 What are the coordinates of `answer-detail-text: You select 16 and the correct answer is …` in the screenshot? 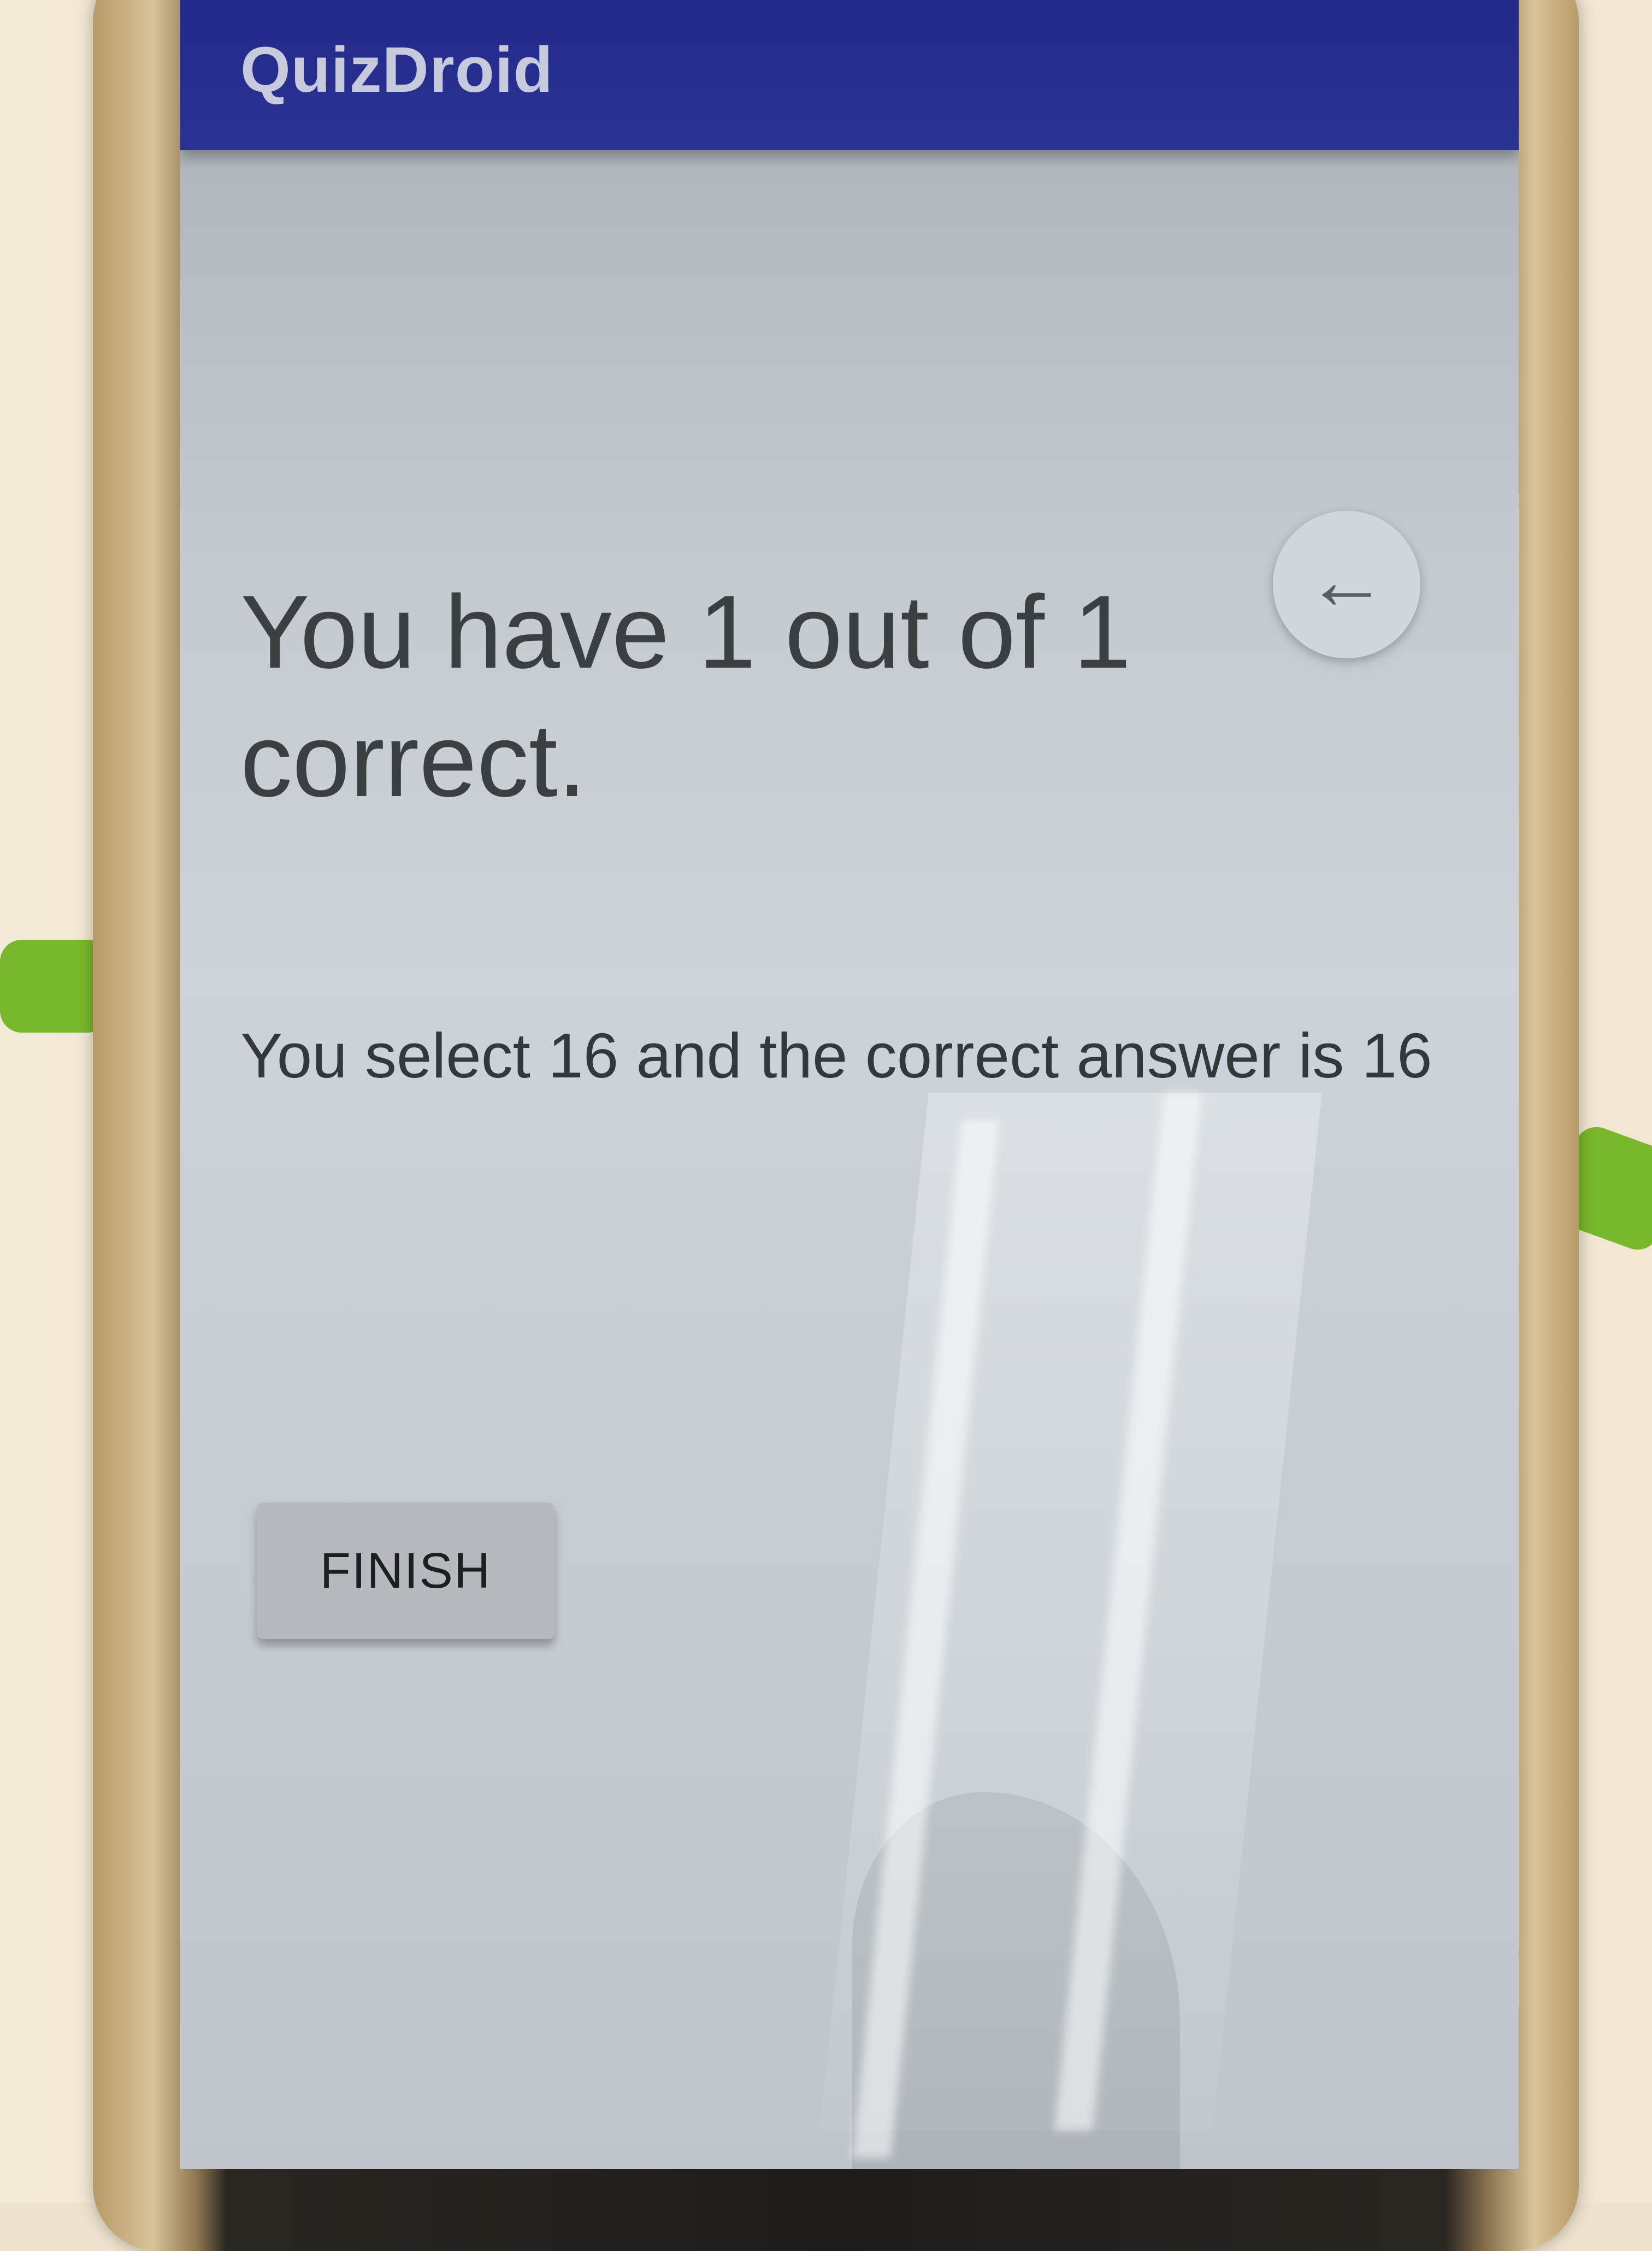 It's located at (836, 1055).